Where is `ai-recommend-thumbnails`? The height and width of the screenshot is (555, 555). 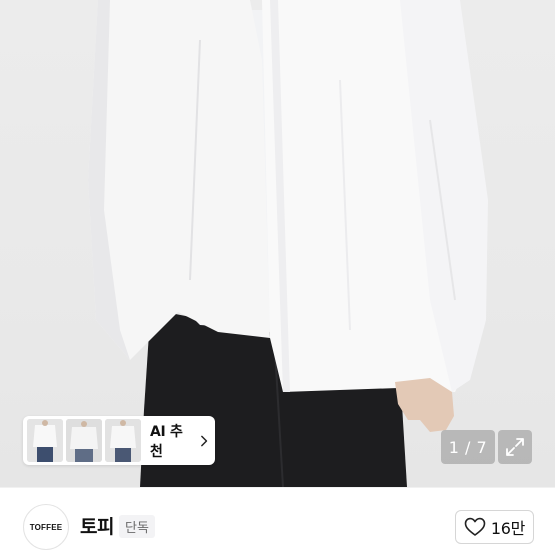 ai-recommend-thumbnails is located at coordinates (84, 440).